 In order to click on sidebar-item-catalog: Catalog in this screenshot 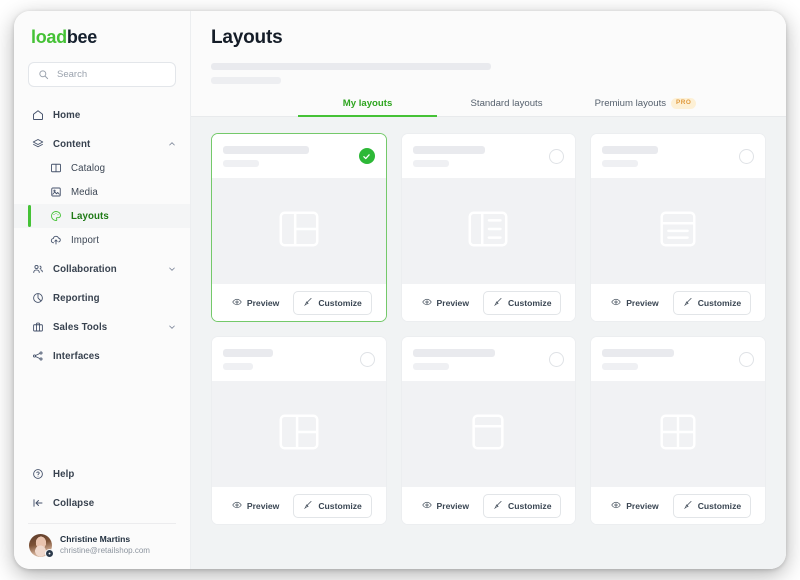, I will do `click(102, 168)`.